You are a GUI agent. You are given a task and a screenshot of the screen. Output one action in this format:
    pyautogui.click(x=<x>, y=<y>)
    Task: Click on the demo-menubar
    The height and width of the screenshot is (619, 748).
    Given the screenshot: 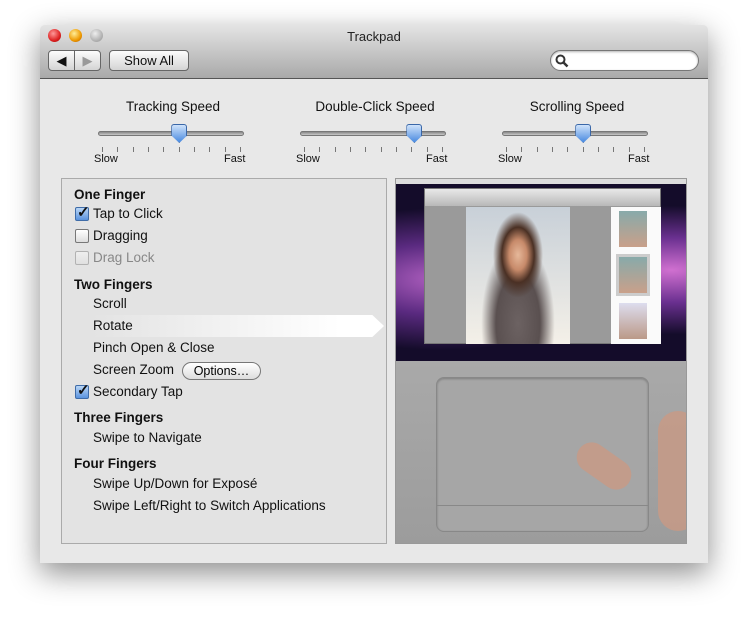 What is the action you would take?
    pyautogui.click(x=541, y=181)
    